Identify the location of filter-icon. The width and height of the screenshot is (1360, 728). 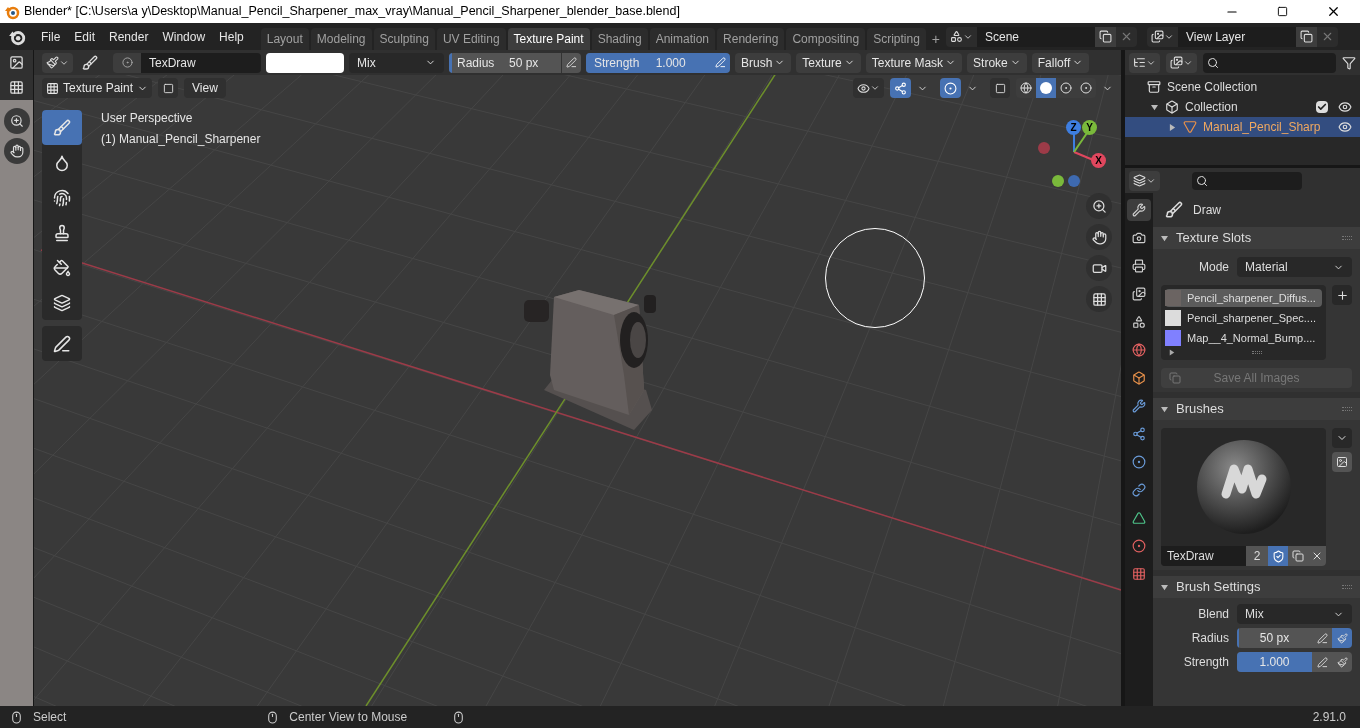
(1349, 62).